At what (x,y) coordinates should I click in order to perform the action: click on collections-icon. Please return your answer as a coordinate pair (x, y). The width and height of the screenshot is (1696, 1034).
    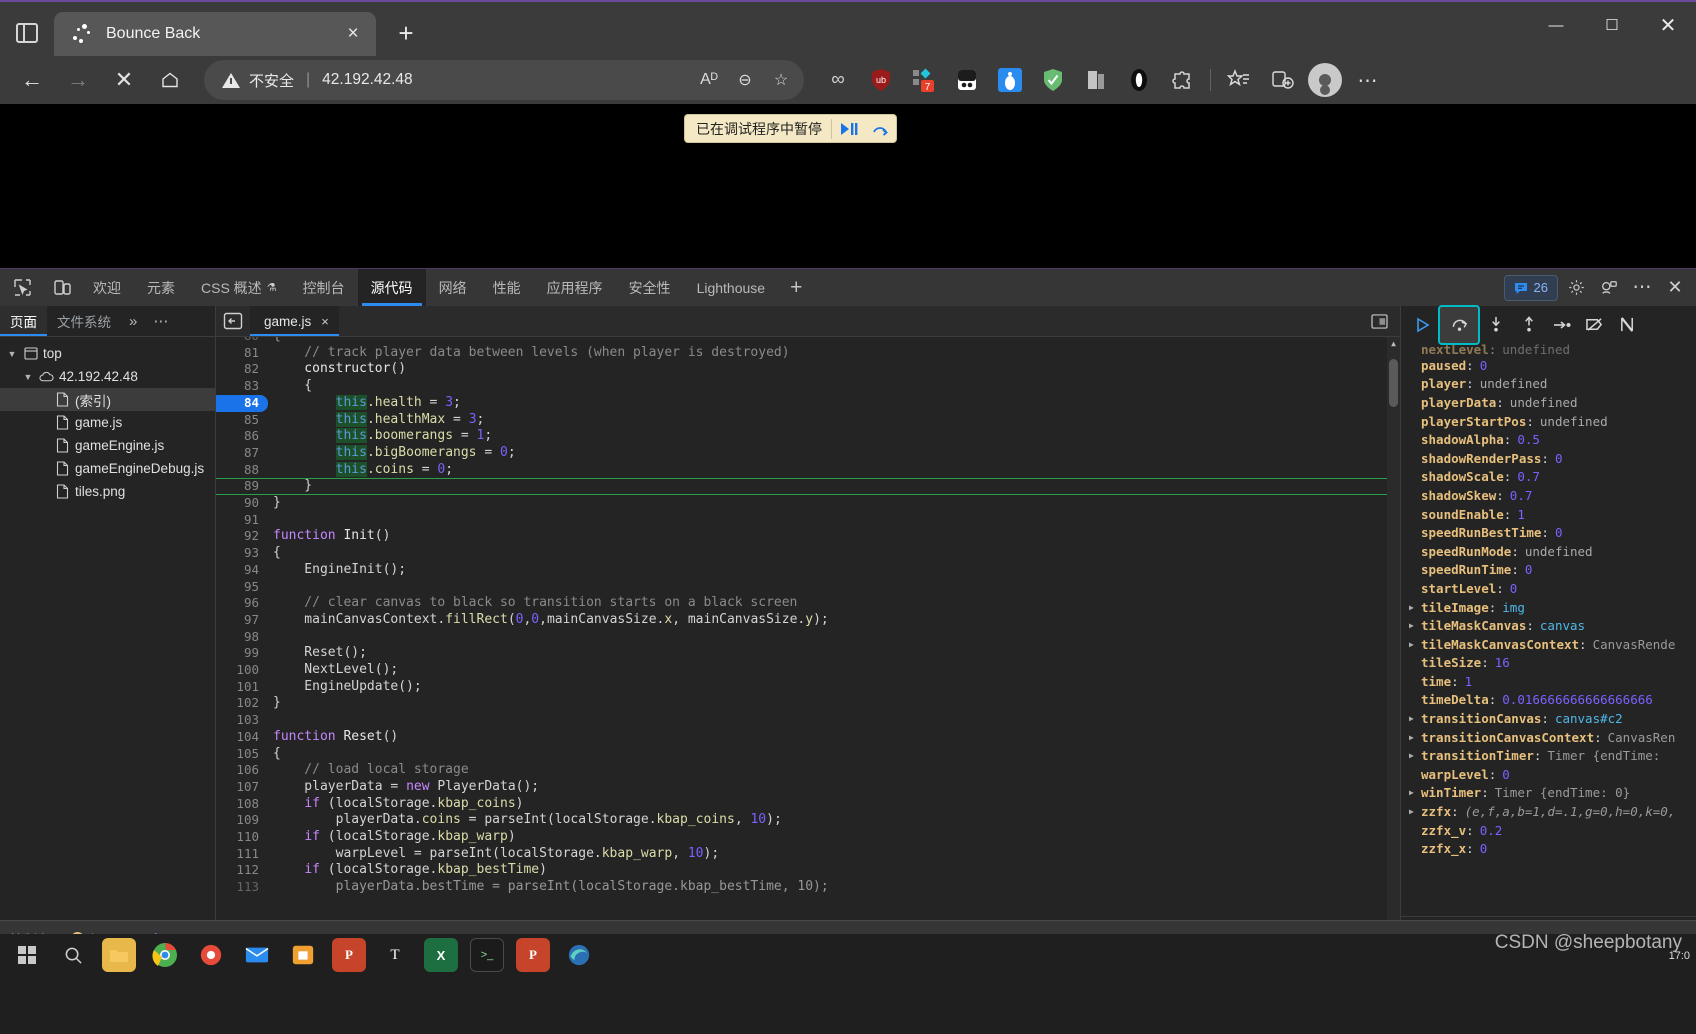
    Looking at the image, I should click on (1239, 80).